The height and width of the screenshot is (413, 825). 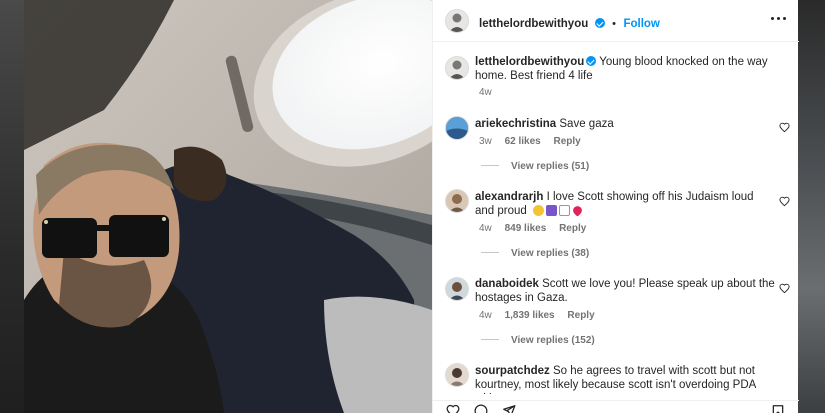 What do you see at coordinates (558, 210) in the screenshot?
I see `emoji-group` at bounding box center [558, 210].